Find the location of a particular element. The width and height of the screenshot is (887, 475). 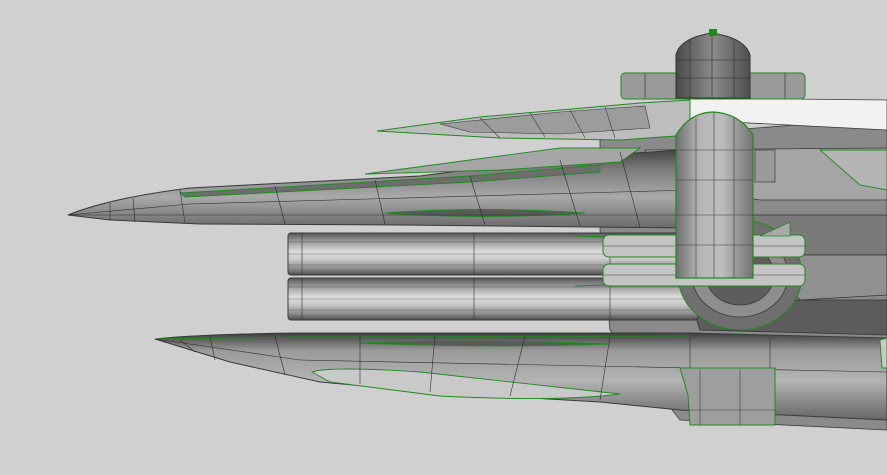

upper-blade is located at coordinates (379, 188).